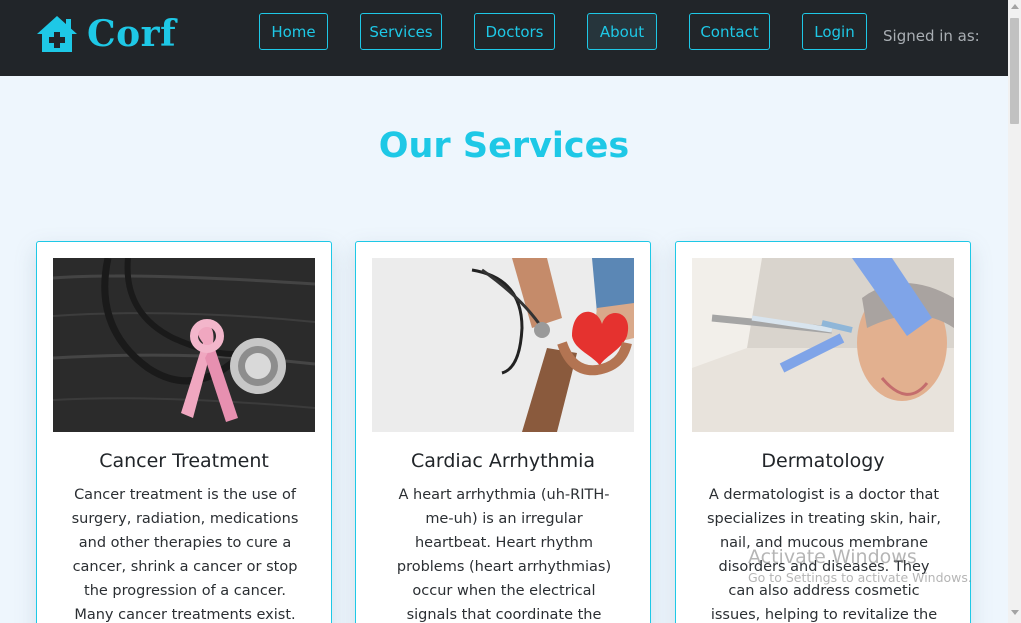 The image size is (1021, 623). I want to click on section-title: Our Services, so click(504, 146).